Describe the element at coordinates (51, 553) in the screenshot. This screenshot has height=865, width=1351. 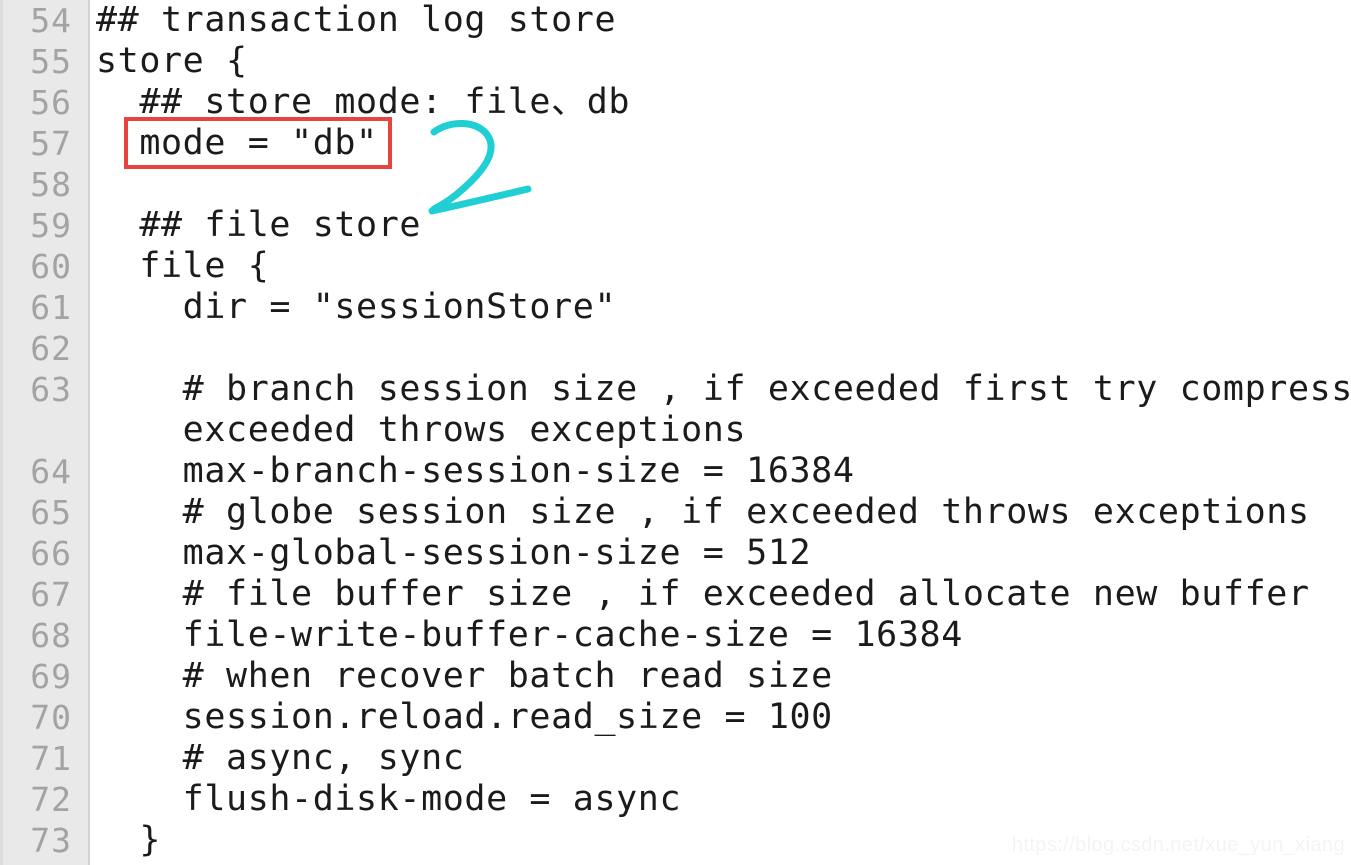
I see `line-number: 66` at that location.